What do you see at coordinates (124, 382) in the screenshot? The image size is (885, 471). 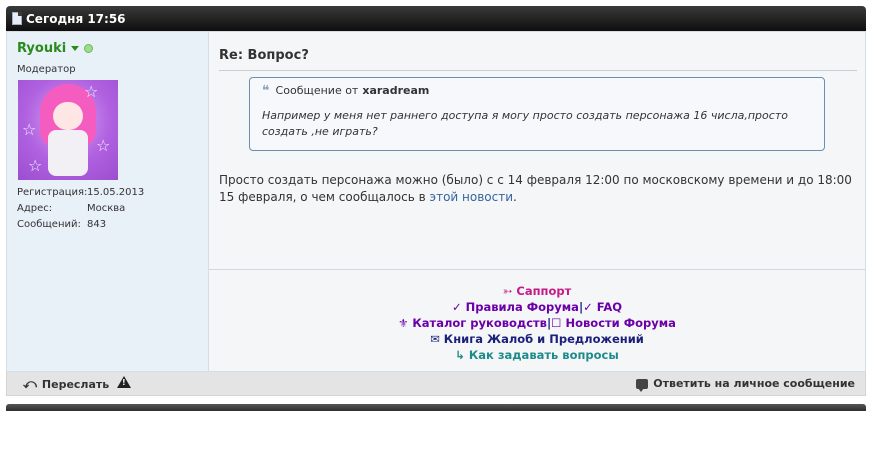 I see `report-warning-icon: !` at bounding box center [124, 382].